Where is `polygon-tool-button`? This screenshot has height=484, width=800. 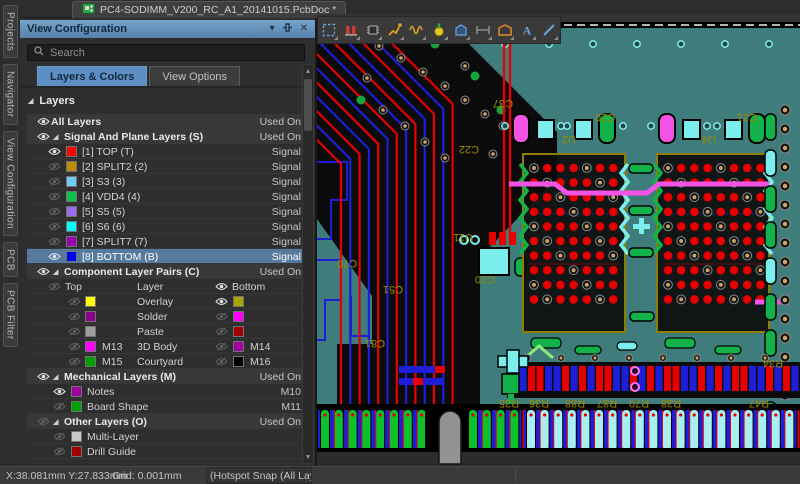
polygon-tool-button is located at coordinates (461, 30).